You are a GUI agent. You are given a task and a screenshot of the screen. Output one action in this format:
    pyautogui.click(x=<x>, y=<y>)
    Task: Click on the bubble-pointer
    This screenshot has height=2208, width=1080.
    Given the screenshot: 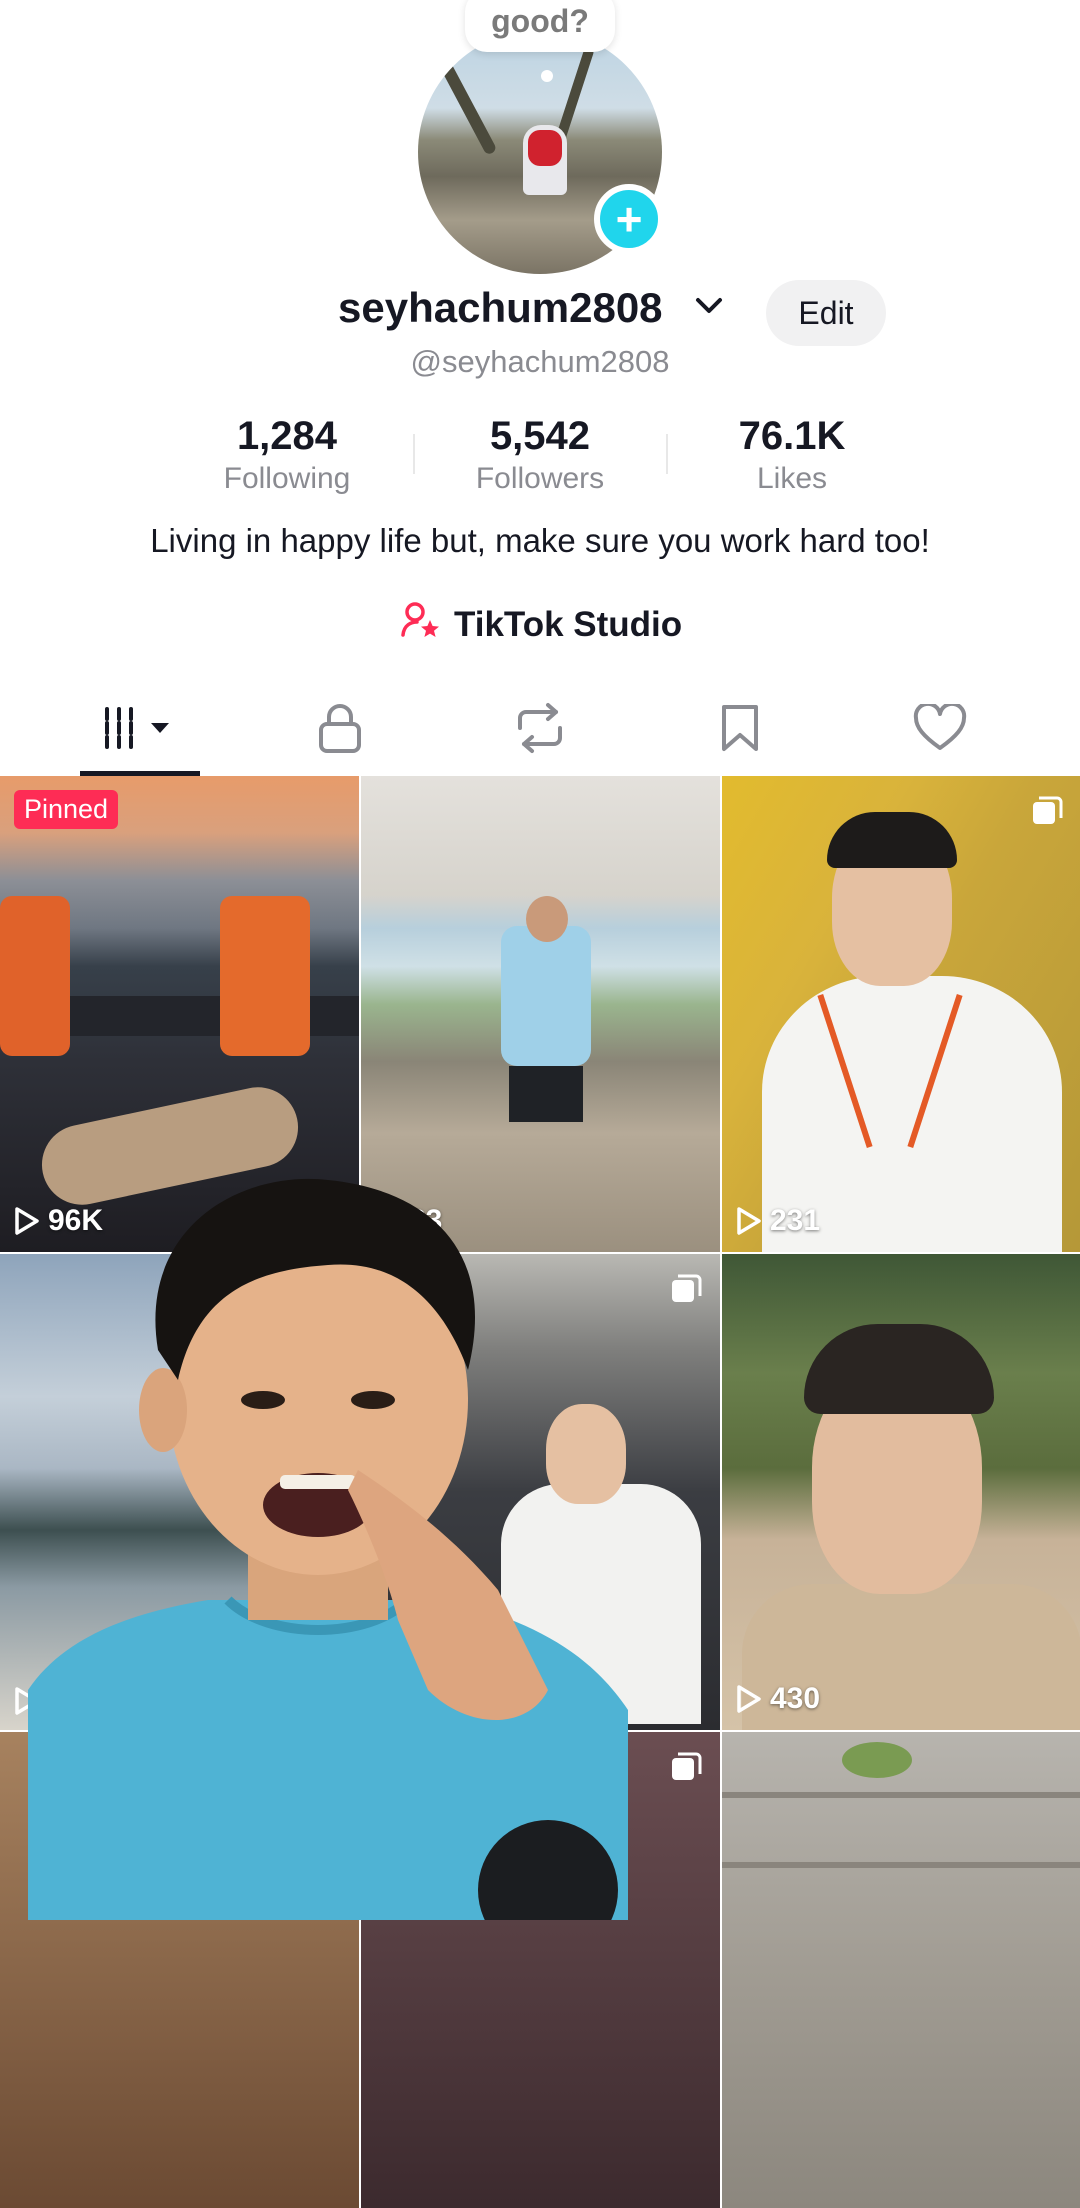 What is the action you would take?
    pyautogui.click(x=547, y=76)
    